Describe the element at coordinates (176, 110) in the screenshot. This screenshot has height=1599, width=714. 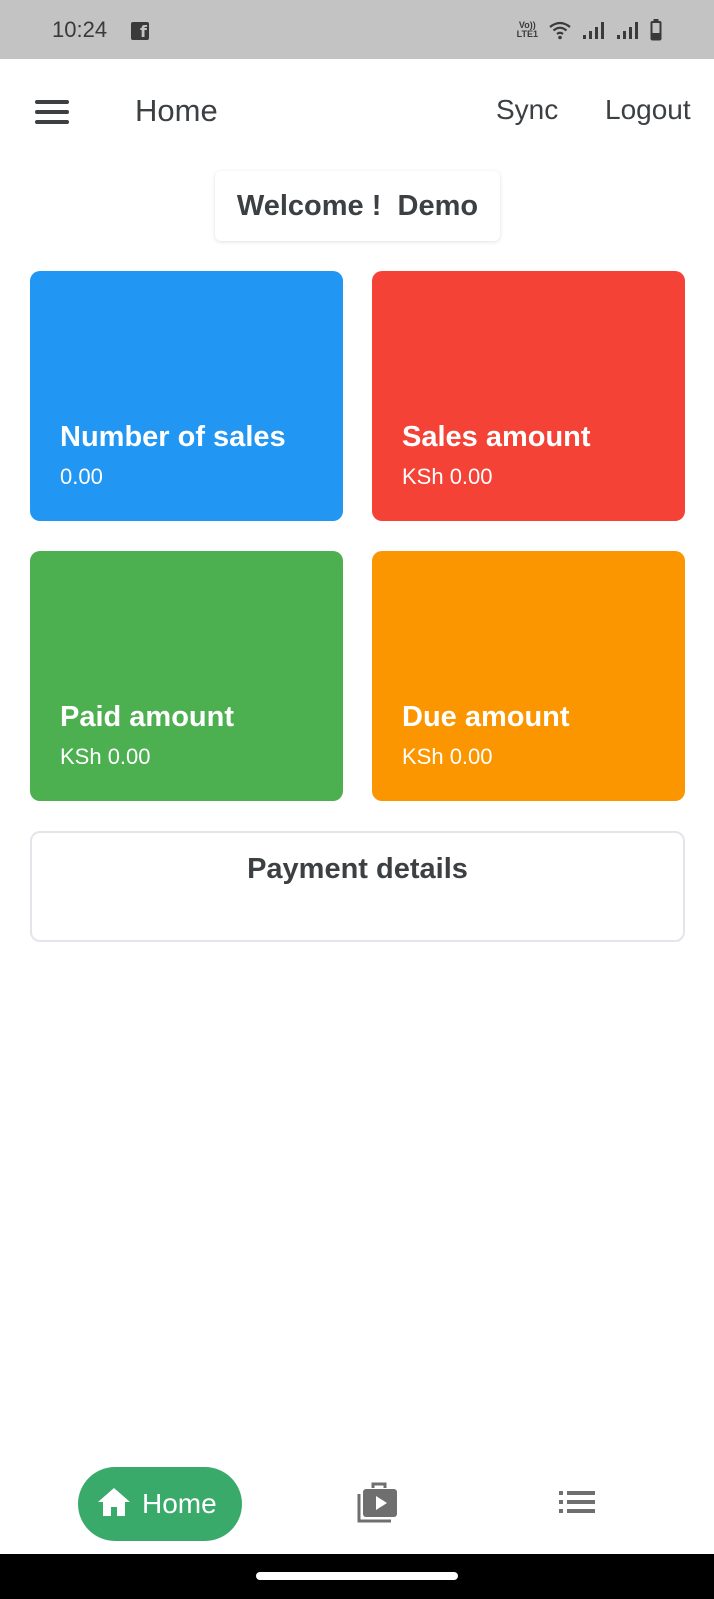
I see `page-title: Home` at that location.